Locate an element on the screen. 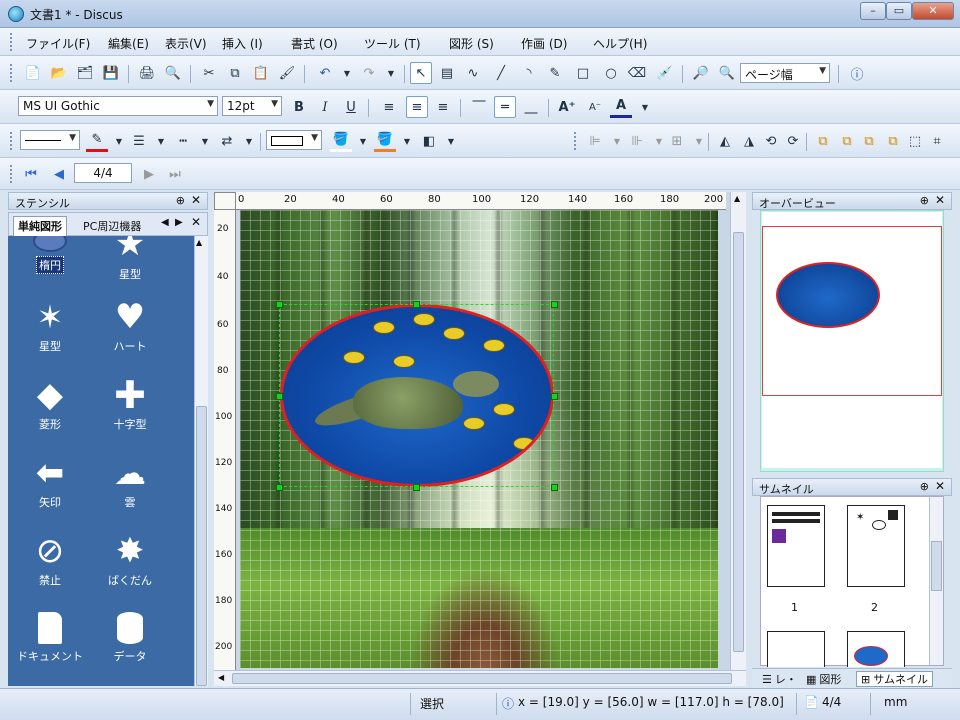 This screenshot has width=960, height=720. fill-color-icon: 🪣 is located at coordinates (341, 141).